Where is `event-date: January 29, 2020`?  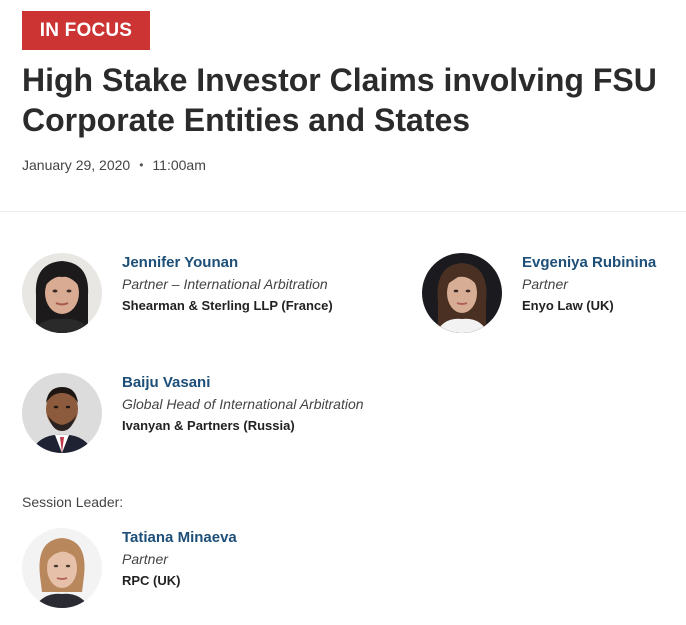
event-date: January 29, 2020 is located at coordinates (76, 165).